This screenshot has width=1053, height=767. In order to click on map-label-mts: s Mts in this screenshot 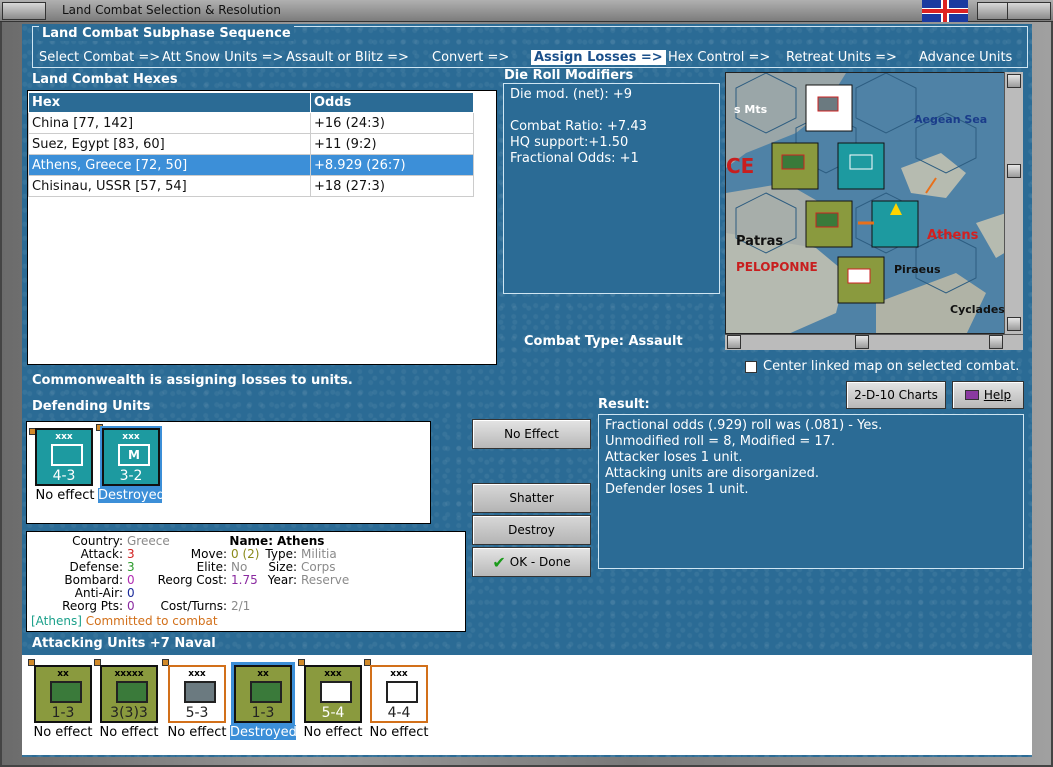, I will do `click(751, 109)`.